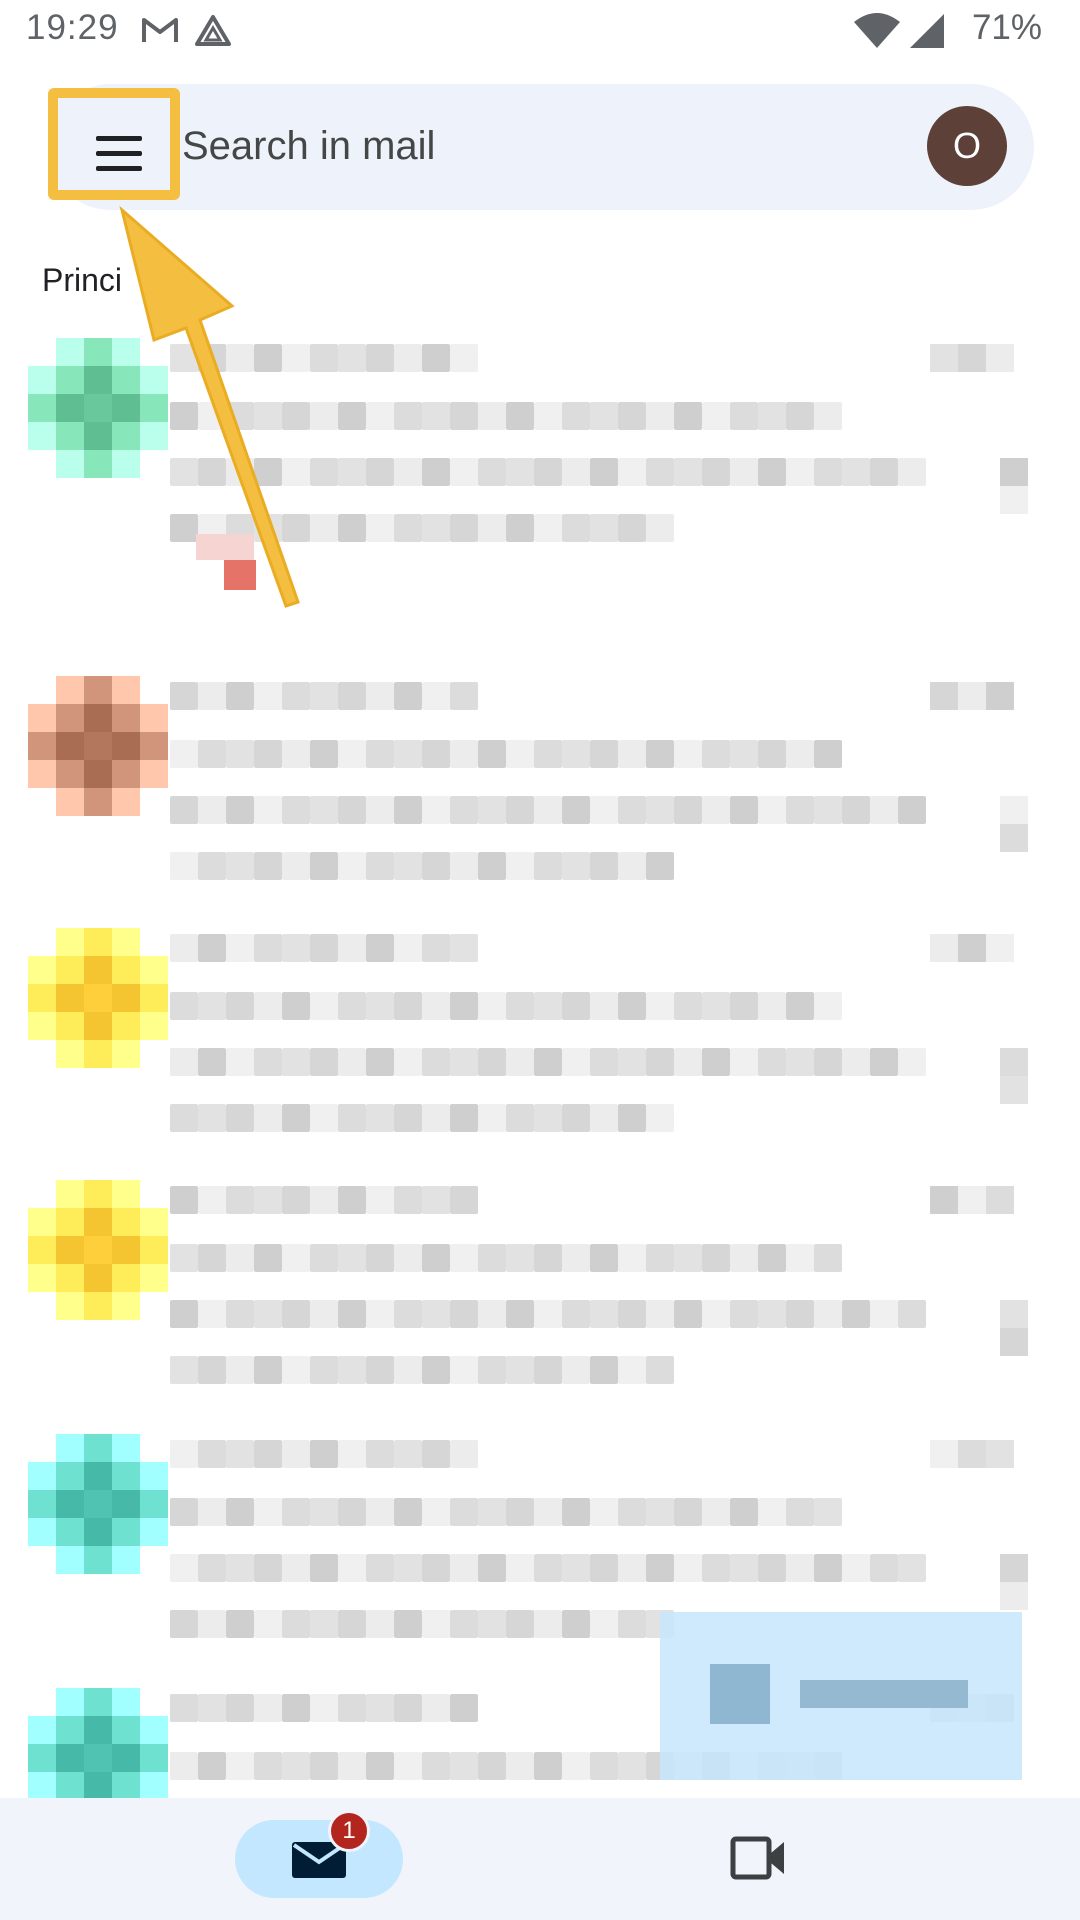  What do you see at coordinates (759, 1858) in the screenshot?
I see `video-camera-icon` at bounding box center [759, 1858].